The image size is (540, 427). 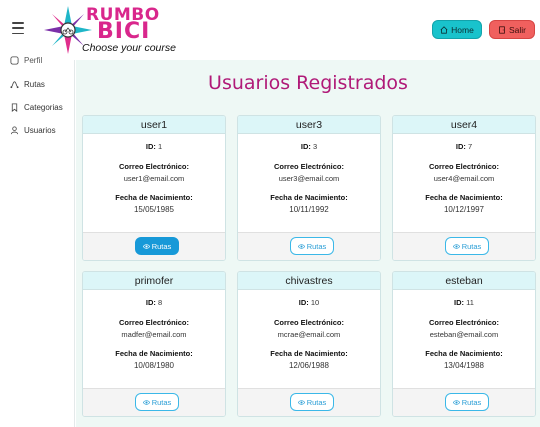 I want to click on user-email-value: user3@email.com, so click(x=309, y=178).